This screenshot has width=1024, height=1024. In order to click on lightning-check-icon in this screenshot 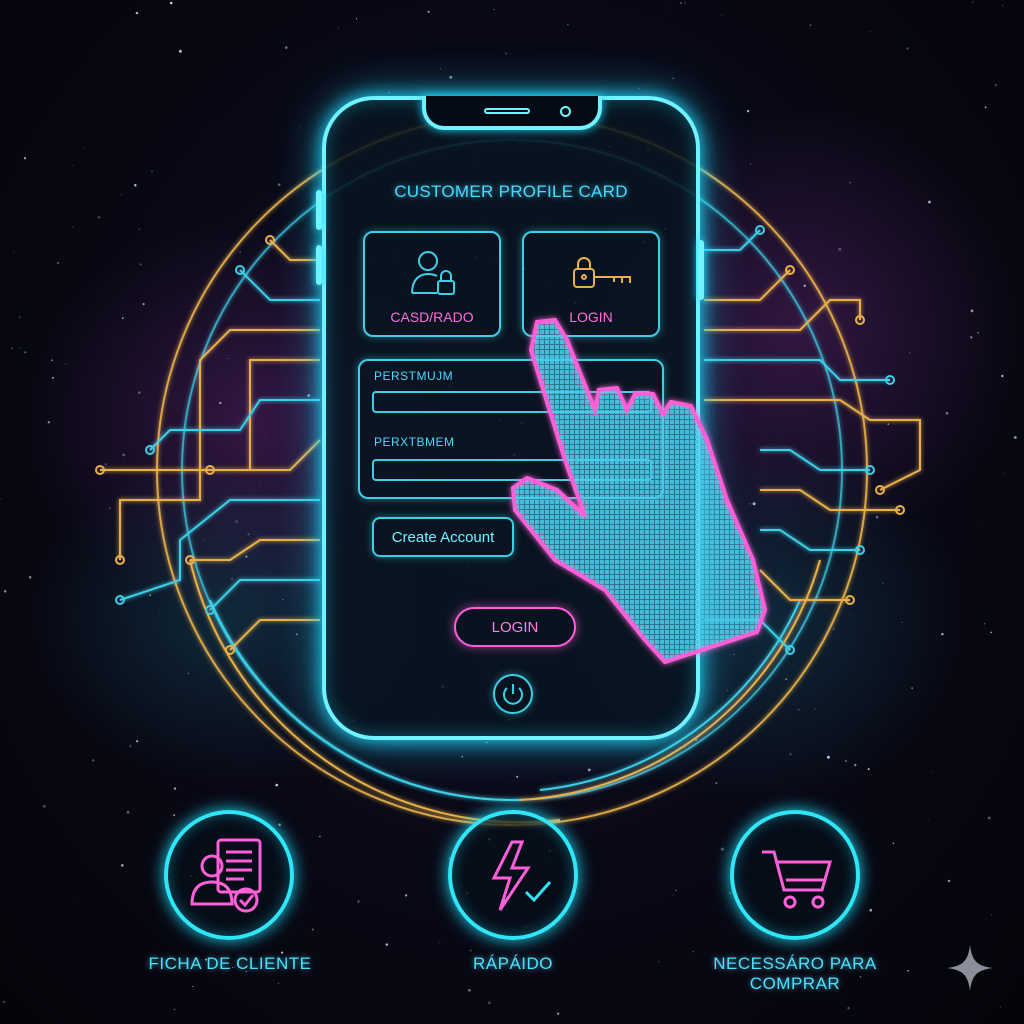, I will do `click(521, 875)`.